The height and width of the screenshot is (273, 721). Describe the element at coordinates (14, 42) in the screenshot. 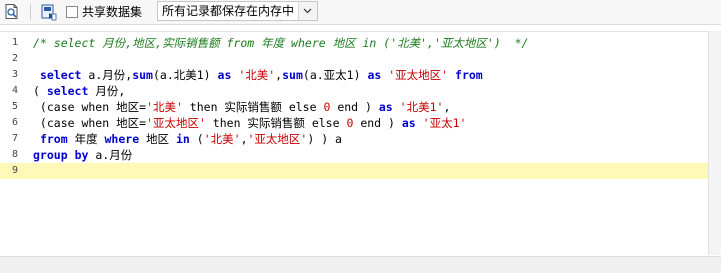

I see `line-number: 1` at that location.